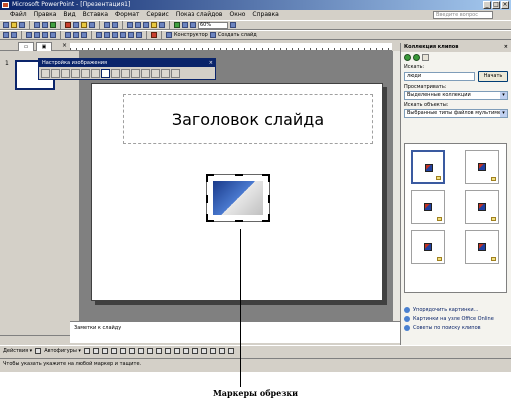  What do you see at coordinates (99, 35) in the screenshot?
I see `numbering-icon` at bounding box center [99, 35].